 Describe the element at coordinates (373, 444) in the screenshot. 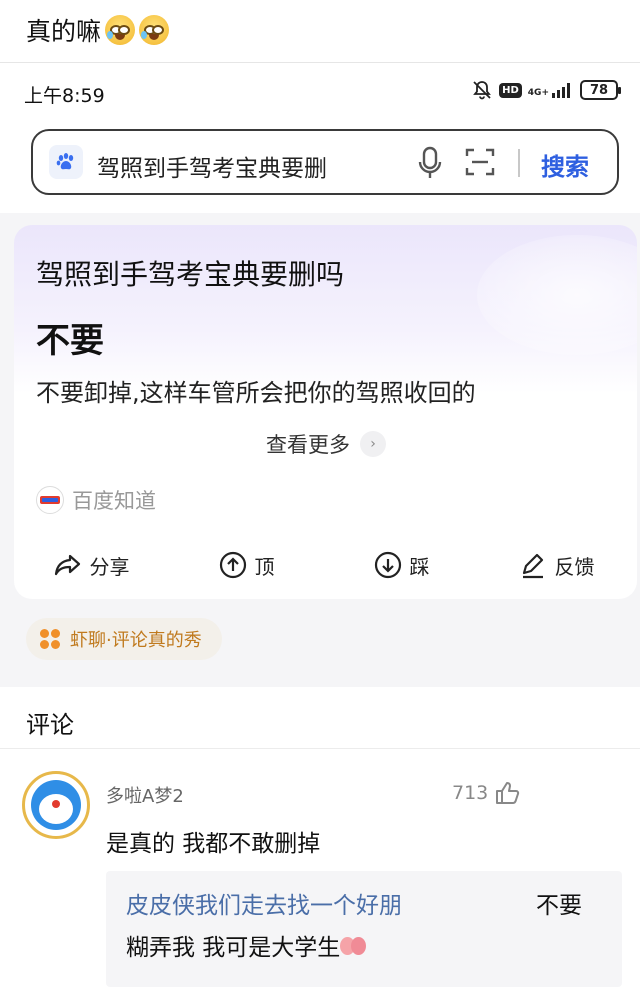

I see `chevron-right-icon: ›` at that location.